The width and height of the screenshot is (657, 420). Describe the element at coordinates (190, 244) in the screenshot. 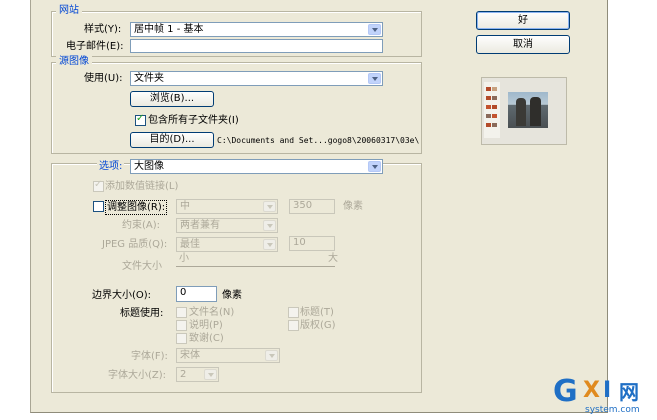

I see `jpeg-quality-value: 最佳` at that location.